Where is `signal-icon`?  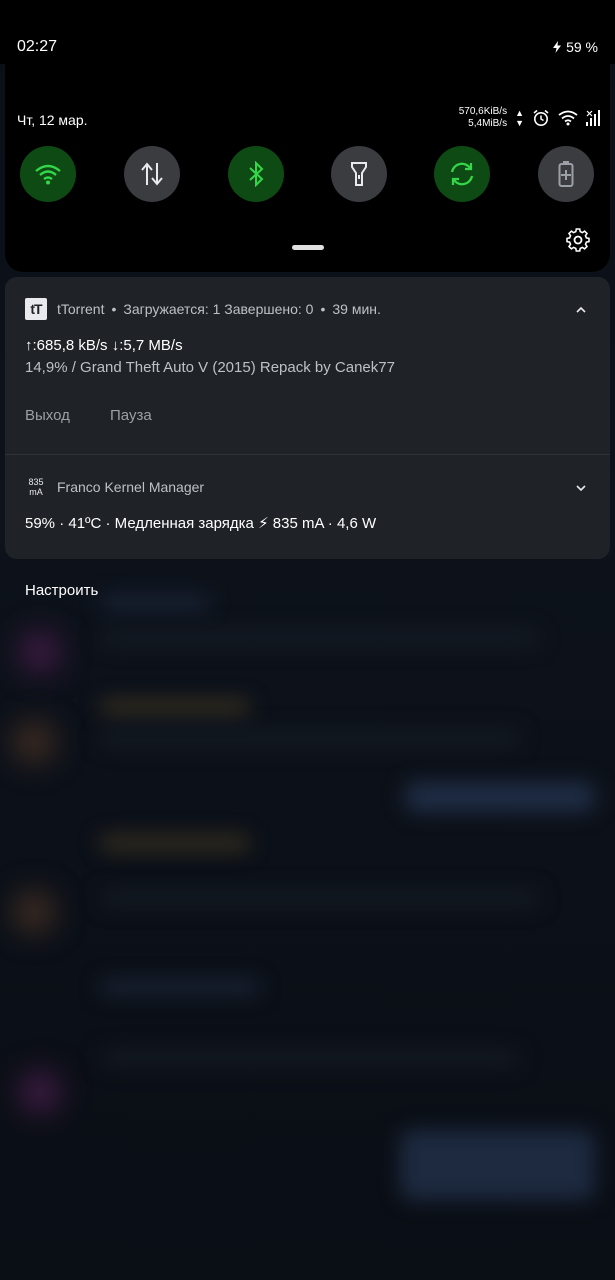
signal-icon is located at coordinates (593, 118).